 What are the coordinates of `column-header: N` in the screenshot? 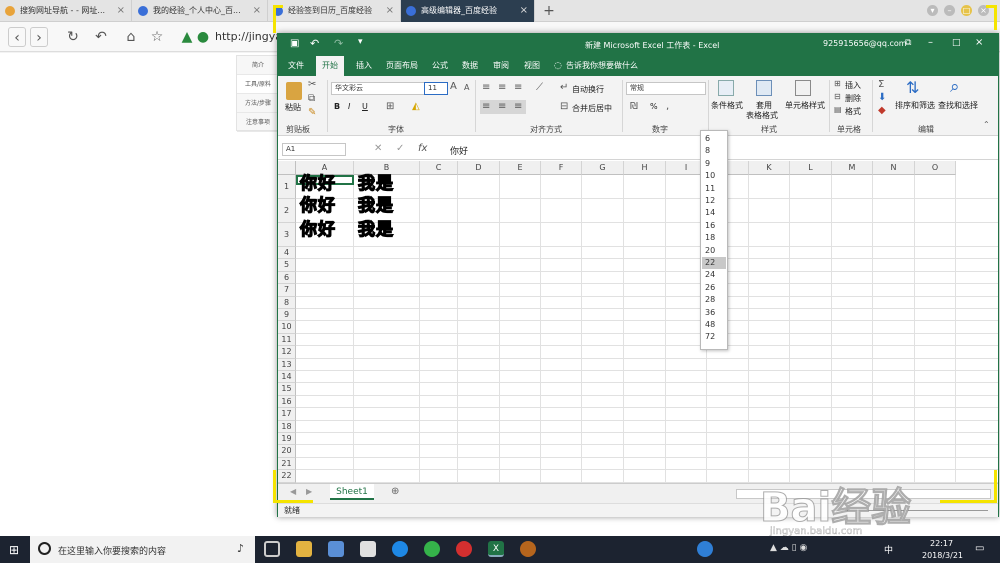 It's located at (894, 168).